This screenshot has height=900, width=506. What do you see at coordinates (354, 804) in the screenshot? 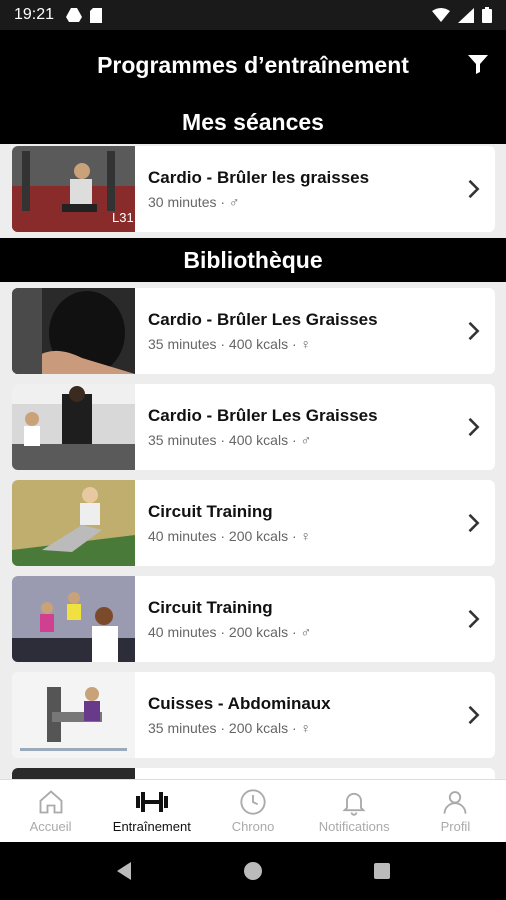
I see `bell-icon` at bounding box center [354, 804].